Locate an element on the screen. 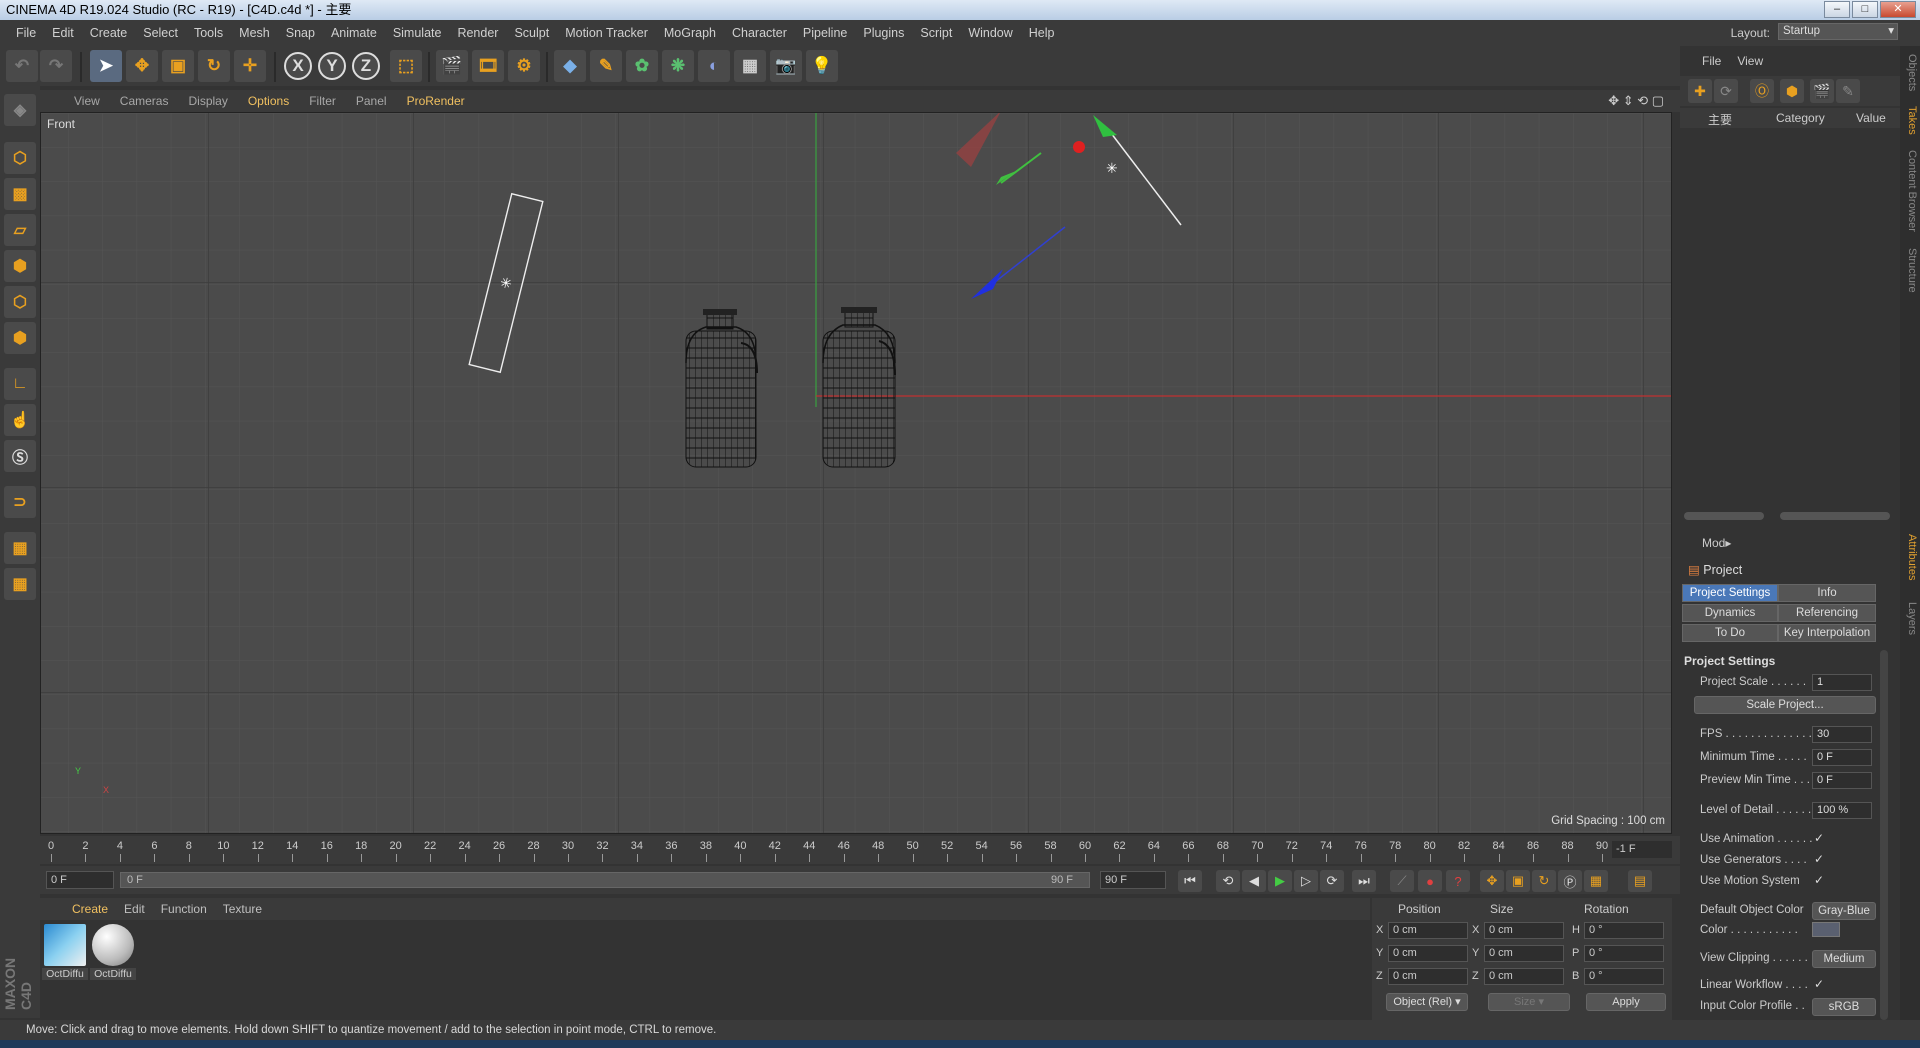 This screenshot has width=1920, height=1048. linear-workflow-checkbox: ✓ is located at coordinates (1819, 984).